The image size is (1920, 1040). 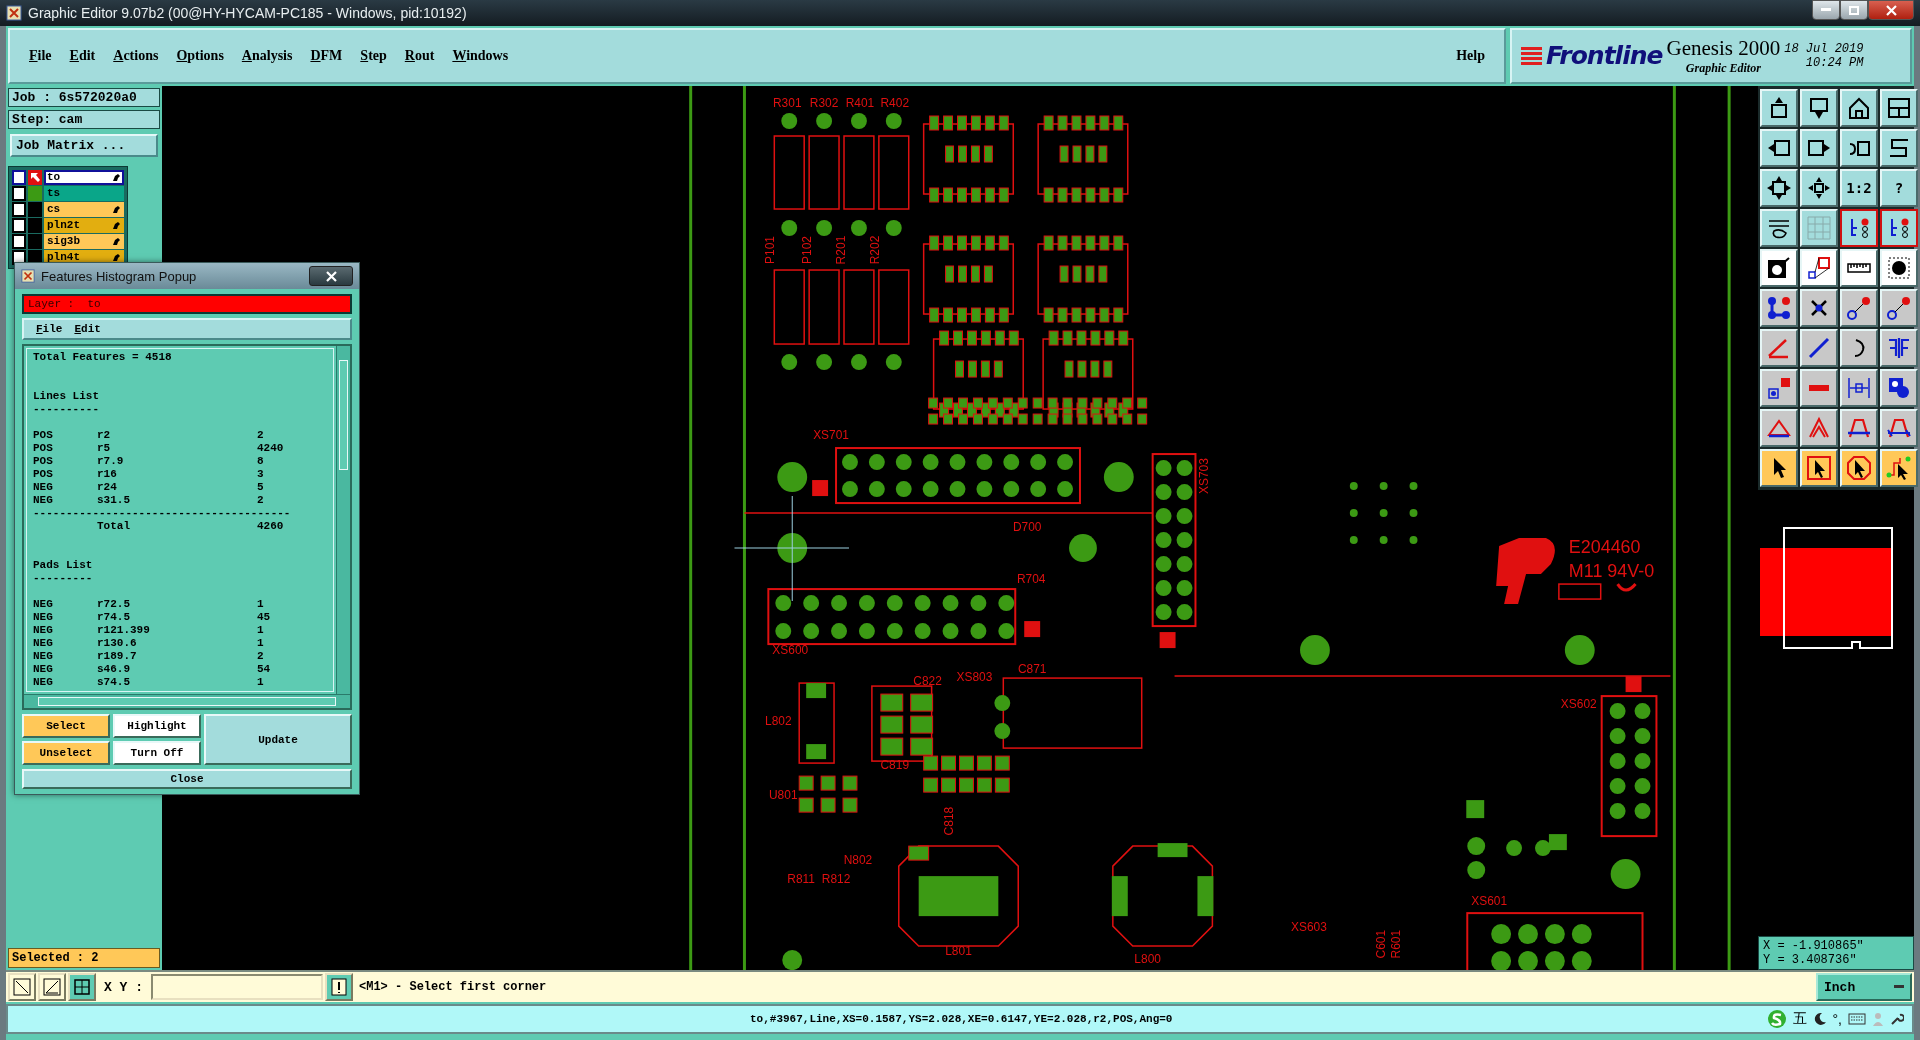 What do you see at coordinates (84, 119) in the screenshot?
I see `step-label: Step: cam` at bounding box center [84, 119].